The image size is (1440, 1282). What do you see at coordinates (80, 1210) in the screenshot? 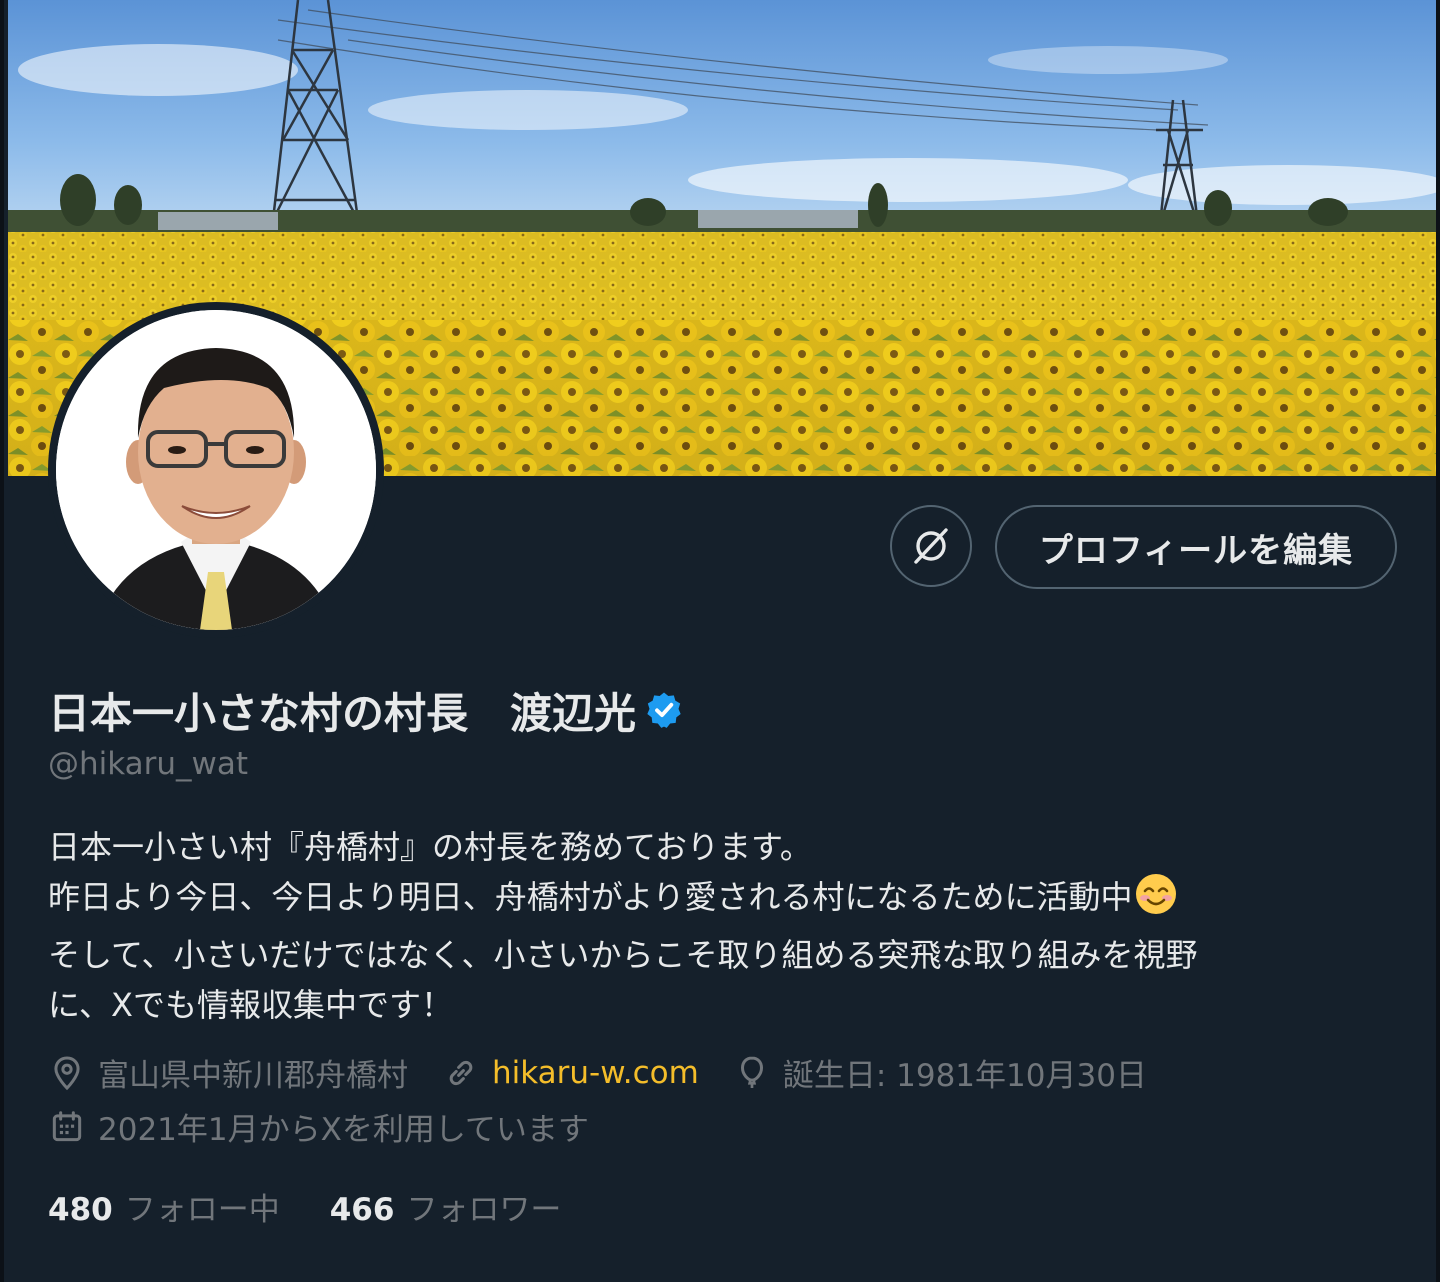
I see `following-count: 480` at bounding box center [80, 1210].